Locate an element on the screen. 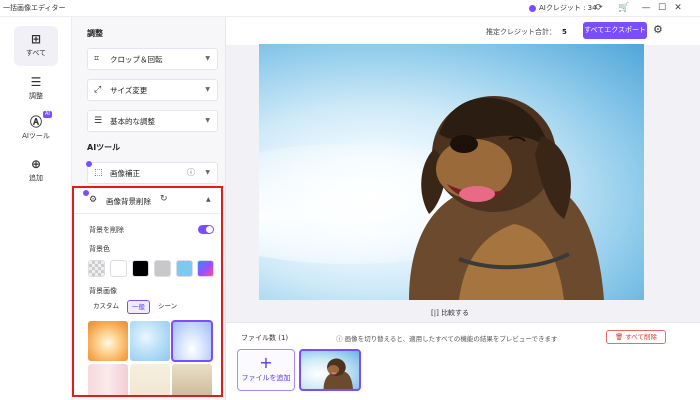  ai-credit: AIクレジット : 34 is located at coordinates (563, 8).